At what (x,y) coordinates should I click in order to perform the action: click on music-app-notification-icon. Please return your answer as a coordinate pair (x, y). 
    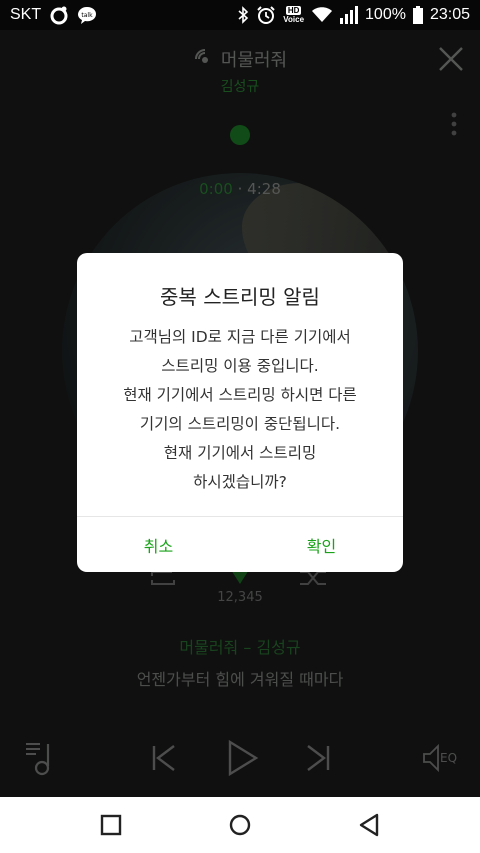
    Looking at the image, I should click on (59, 15).